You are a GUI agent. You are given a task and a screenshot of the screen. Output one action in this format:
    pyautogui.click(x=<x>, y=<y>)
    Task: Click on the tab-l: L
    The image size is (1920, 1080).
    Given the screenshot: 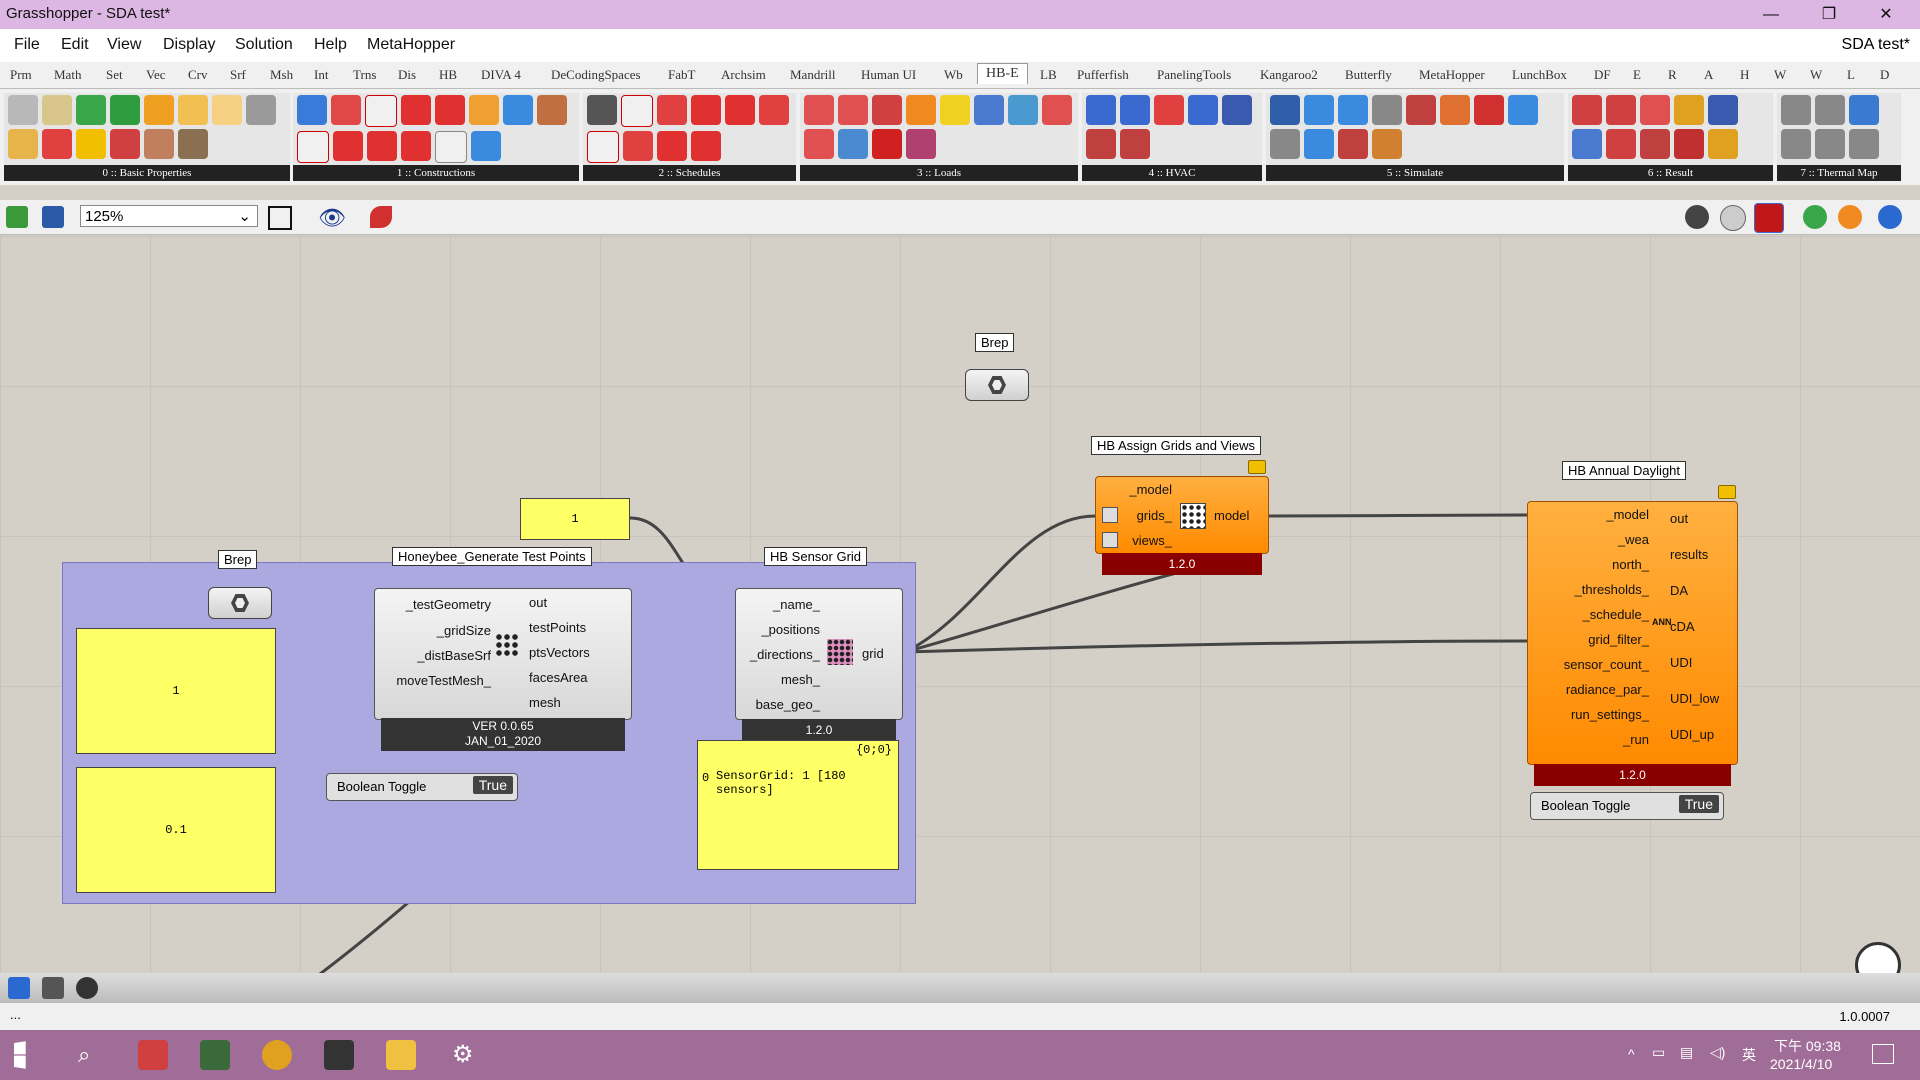 What is the action you would take?
    pyautogui.click(x=1851, y=75)
    